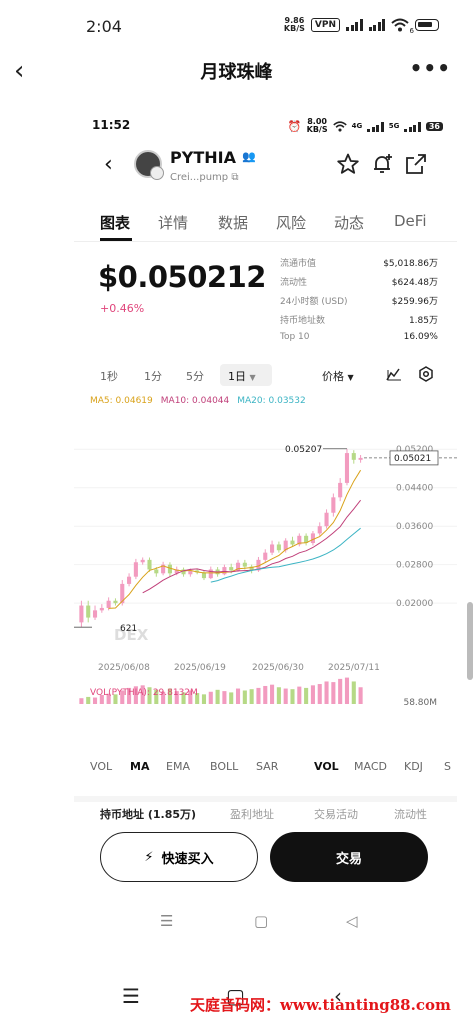 Image resolution: width=473 pixels, height=1024 pixels. What do you see at coordinates (101, 766) in the screenshot?
I see `indicator-vol: VOL` at bounding box center [101, 766].